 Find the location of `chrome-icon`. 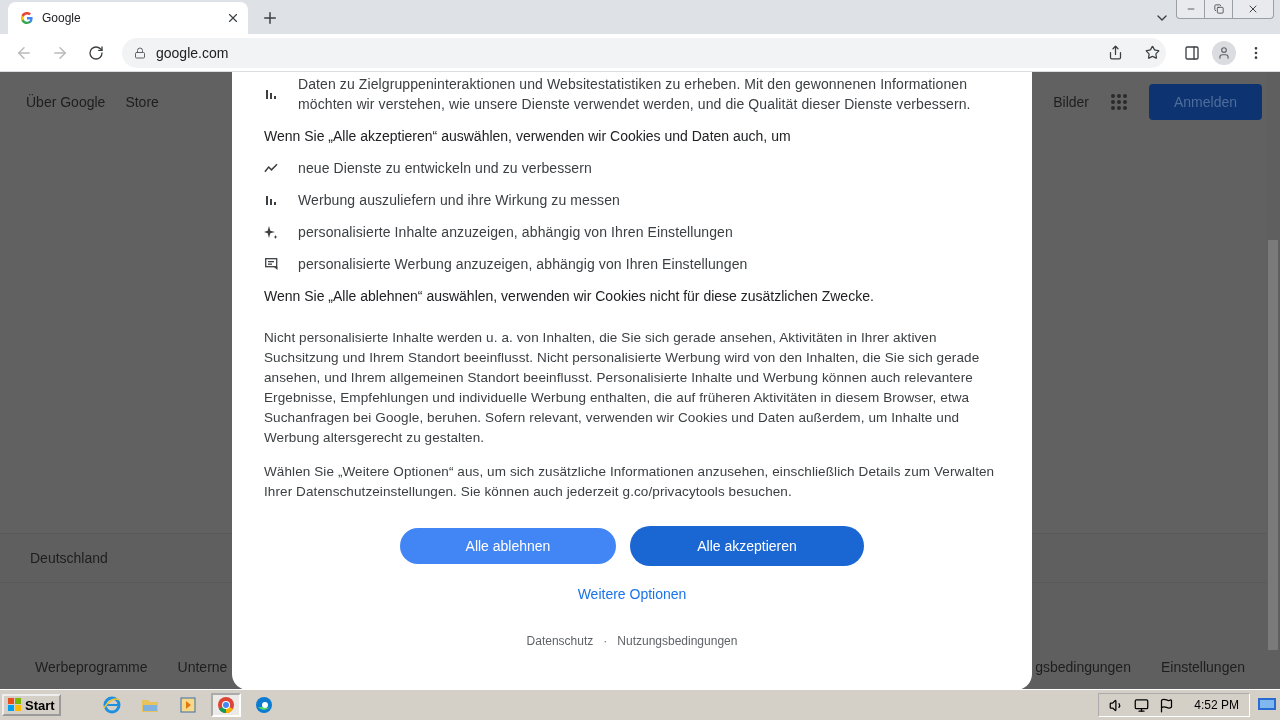

chrome-icon is located at coordinates (225, 705).